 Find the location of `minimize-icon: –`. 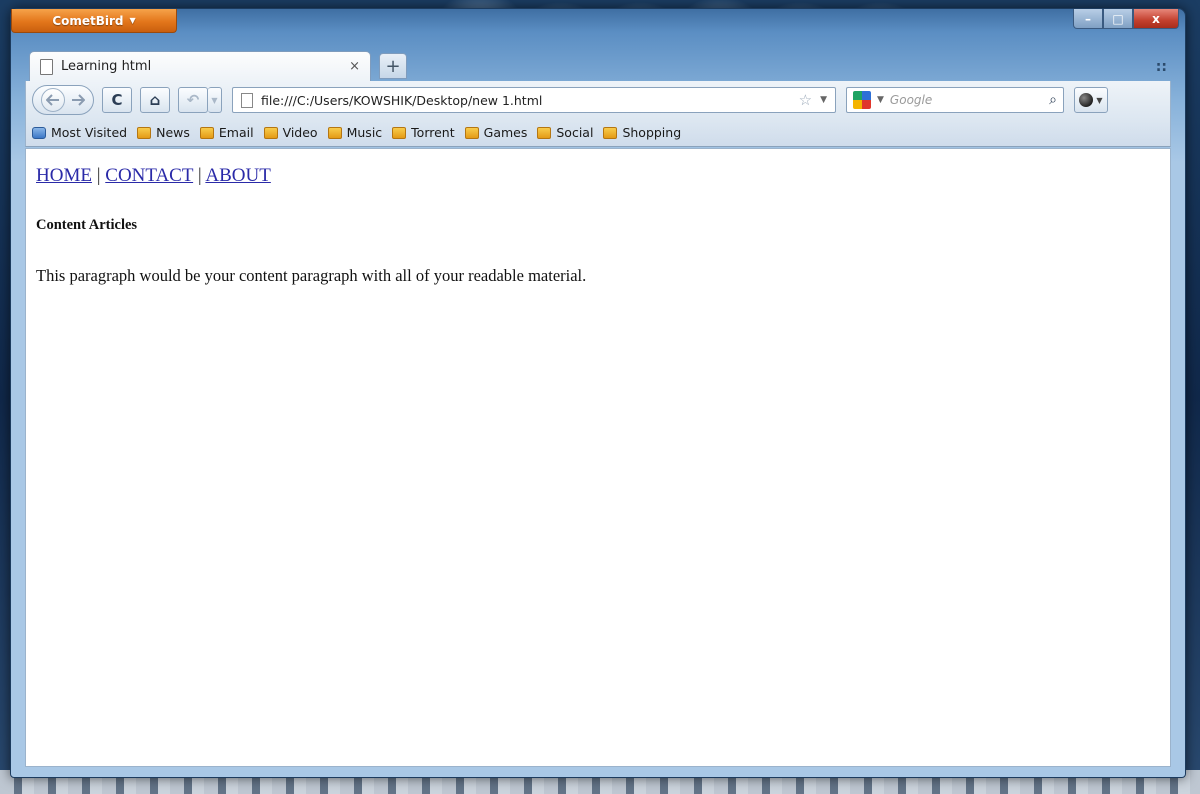

minimize-icon: – is located at coordinates (1088, 18).